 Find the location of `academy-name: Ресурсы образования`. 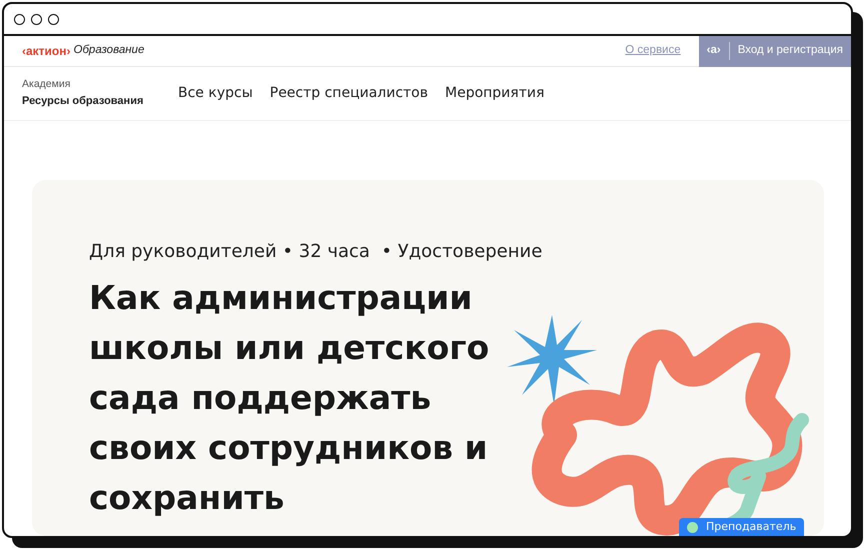

academy-name: Ресурсы образования is located at coordinates (100, 101).